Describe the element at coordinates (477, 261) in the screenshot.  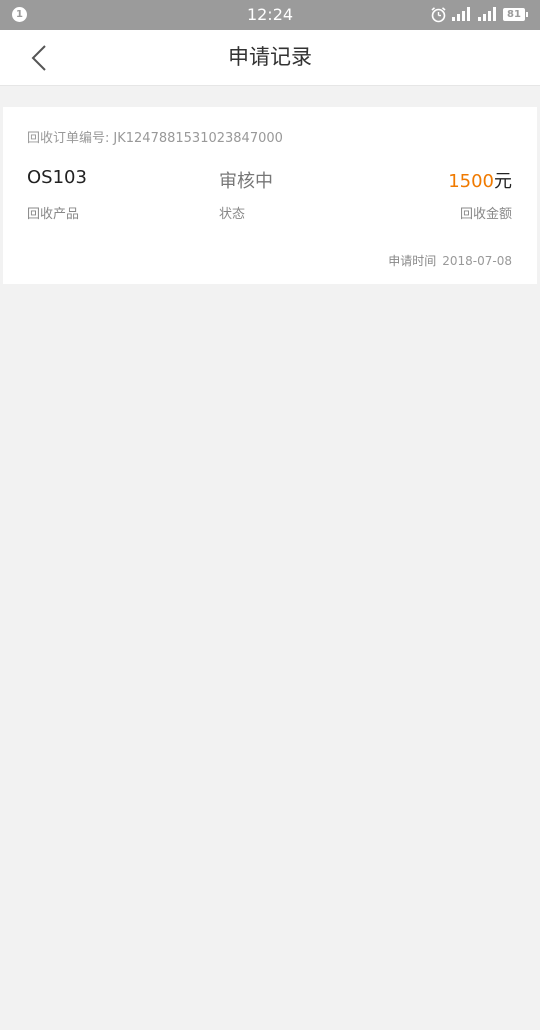
I see `apply-time-value: 2018-07-08` at that location.